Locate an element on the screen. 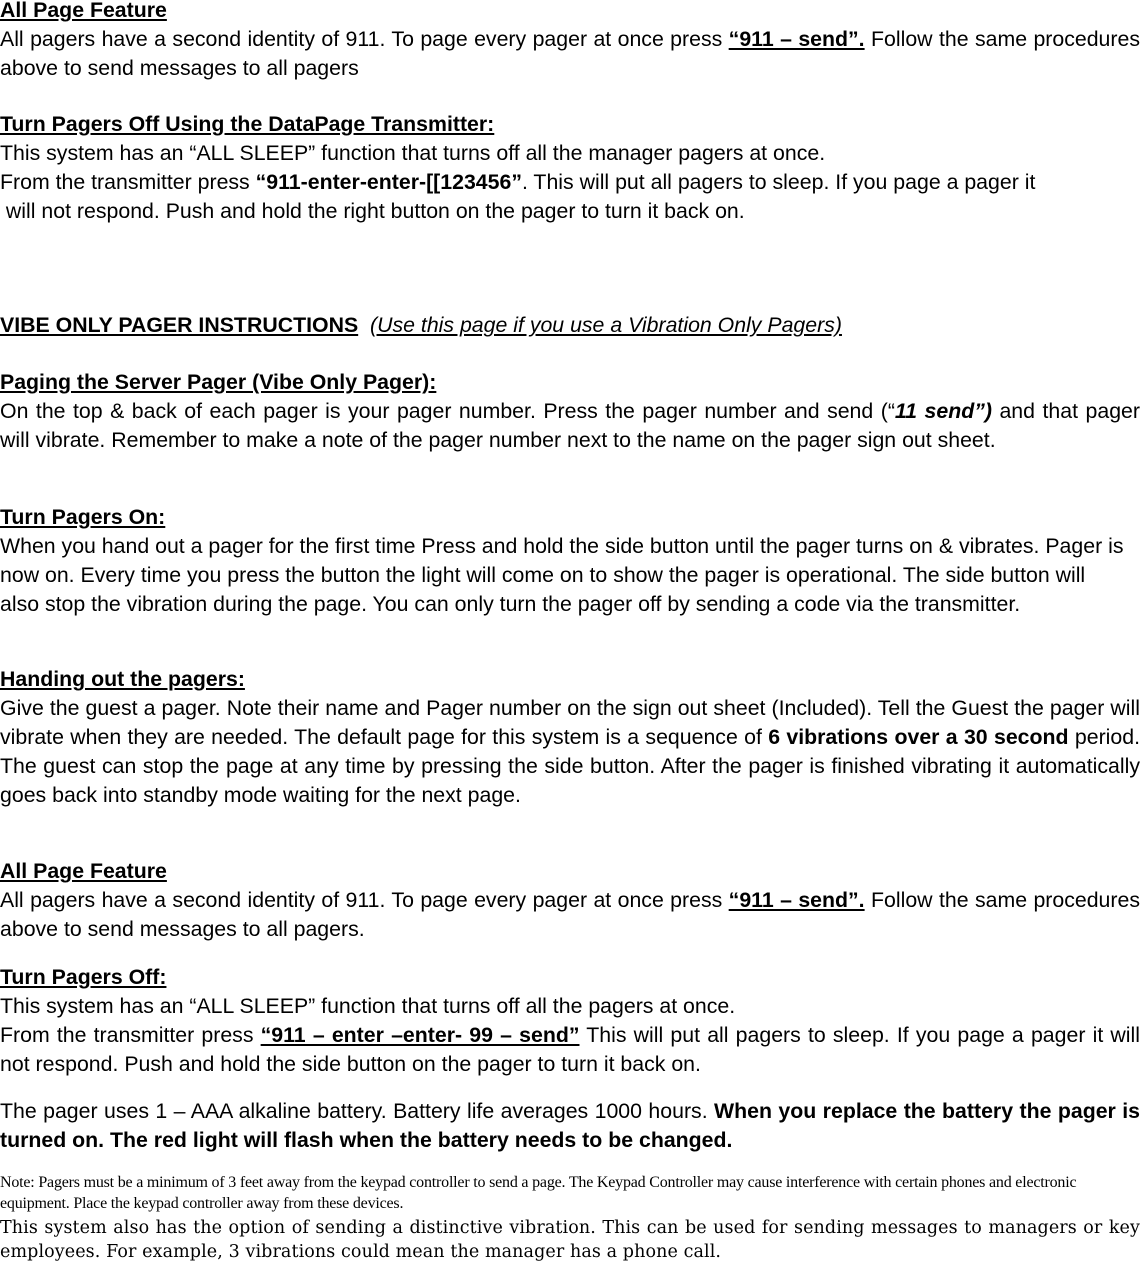  section-heading: Handing out the pagers: is located at coordinates (122, 679).